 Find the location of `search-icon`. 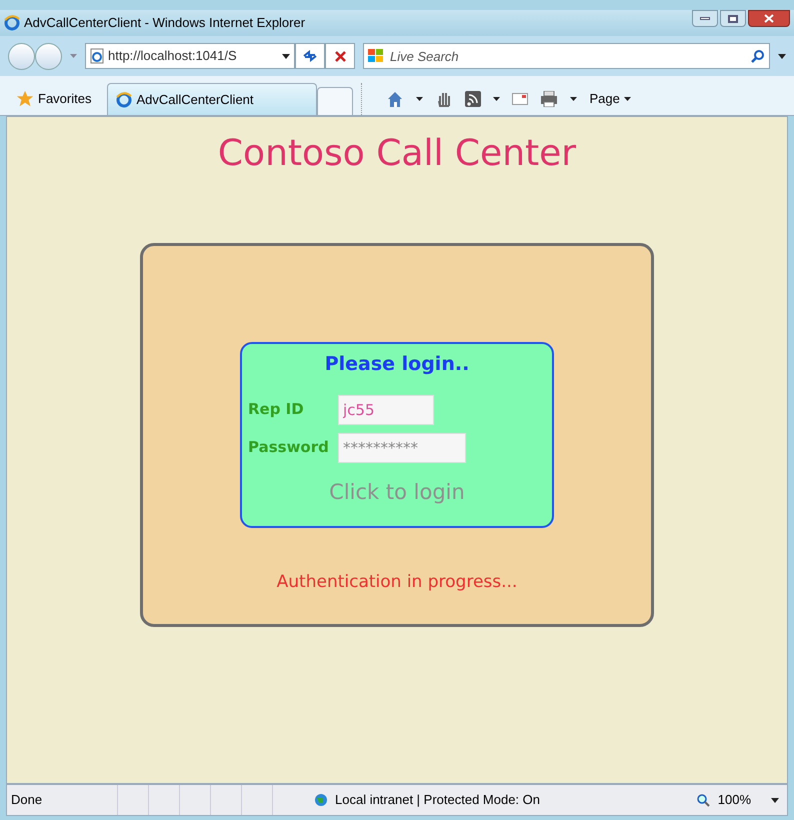

search-icon is located at coordinates (758, 56).